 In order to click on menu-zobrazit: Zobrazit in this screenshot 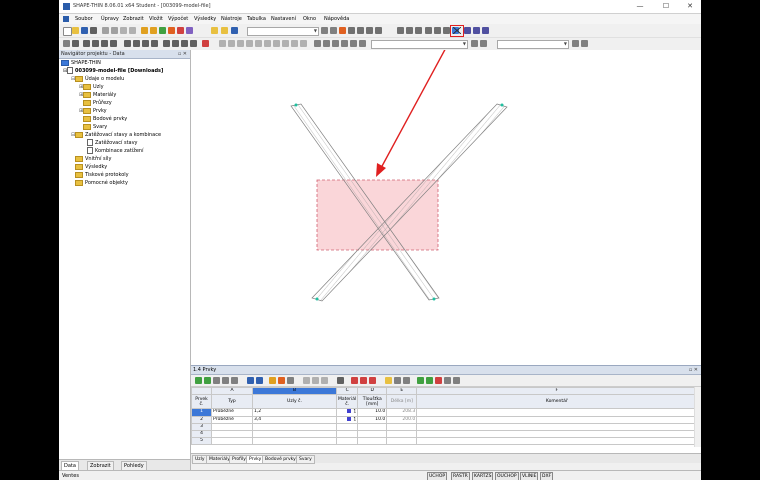, I will do `click(133, 19)`.